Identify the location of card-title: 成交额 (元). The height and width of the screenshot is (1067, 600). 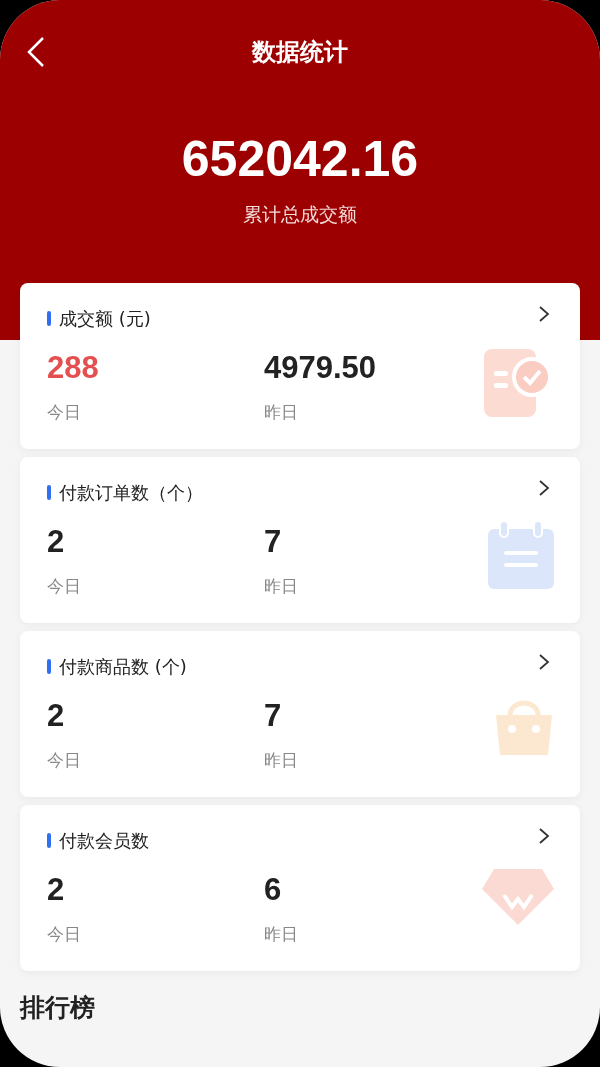
(105, 318).